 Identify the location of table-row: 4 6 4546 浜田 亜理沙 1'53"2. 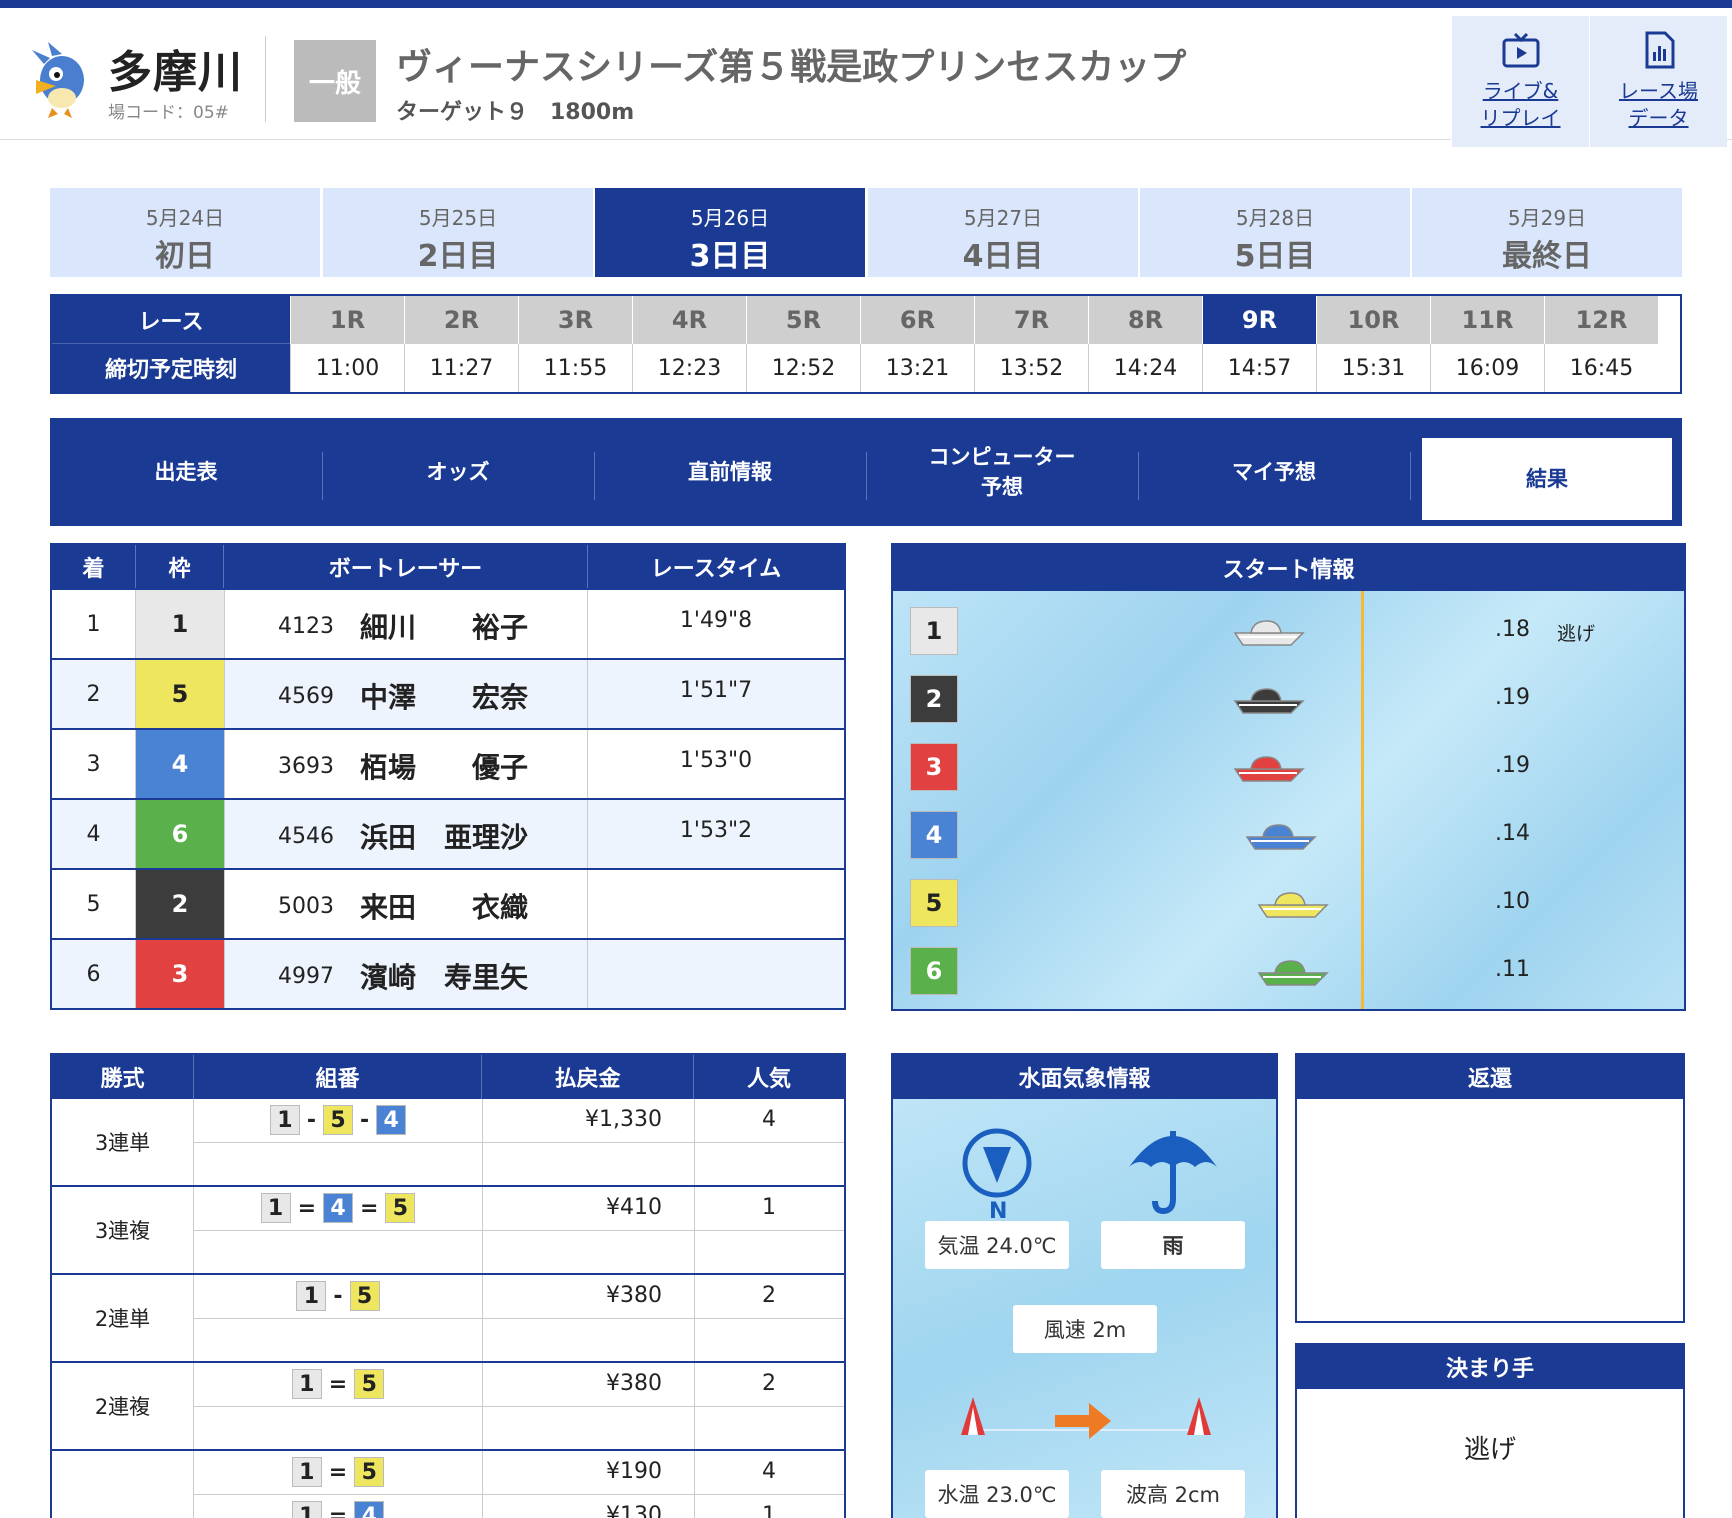
(448, 833).